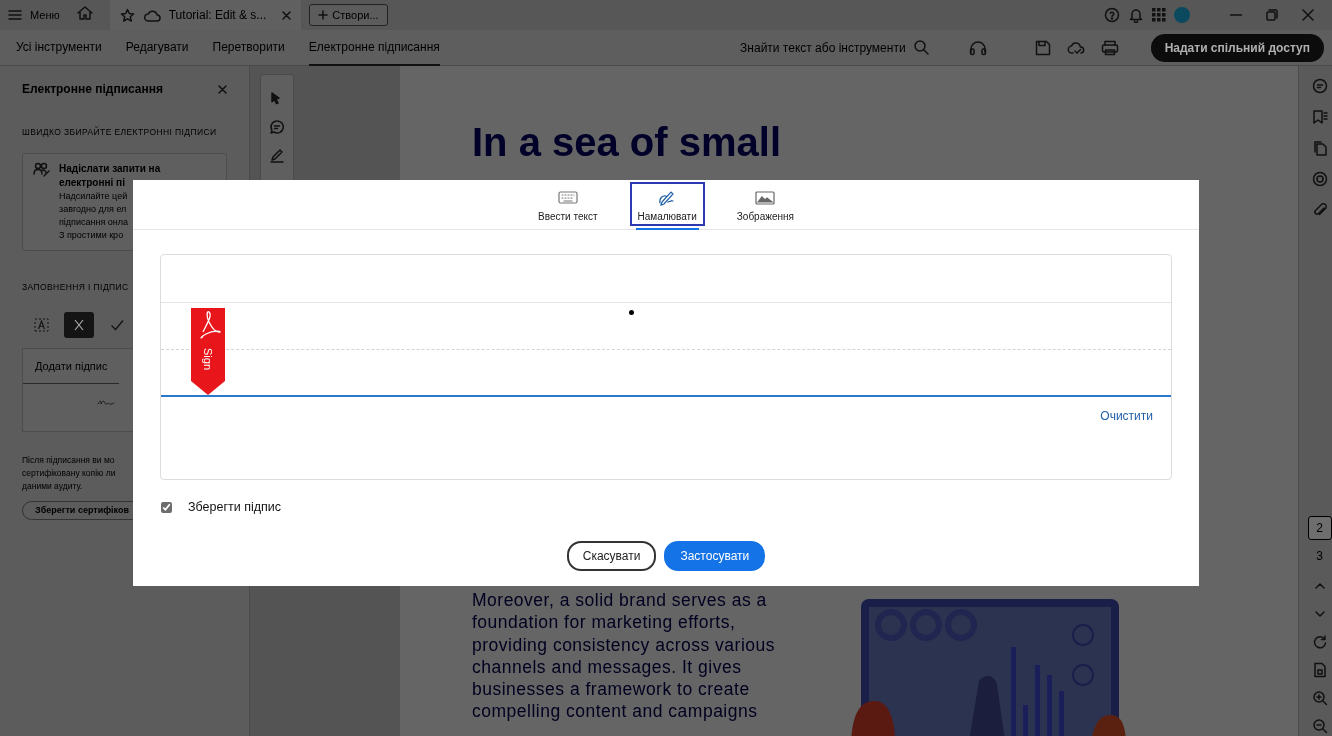 This screenshot has height=736, width=1332. I want to click on cancel-button: Скасувати, so click(611, 555).